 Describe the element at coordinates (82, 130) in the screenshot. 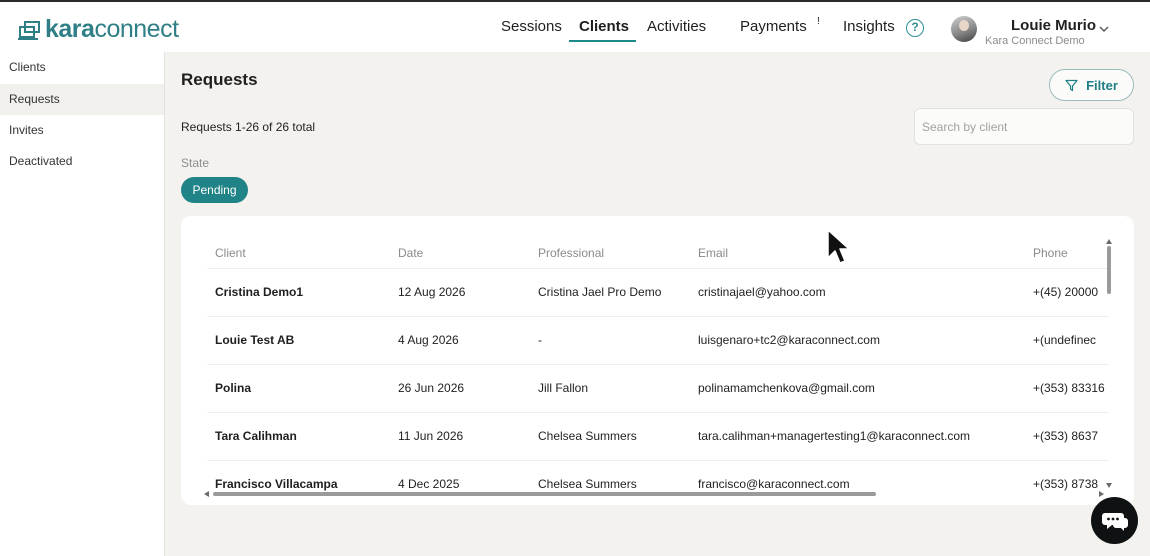

I see `sidebar-item-invites: Invites` at that location.